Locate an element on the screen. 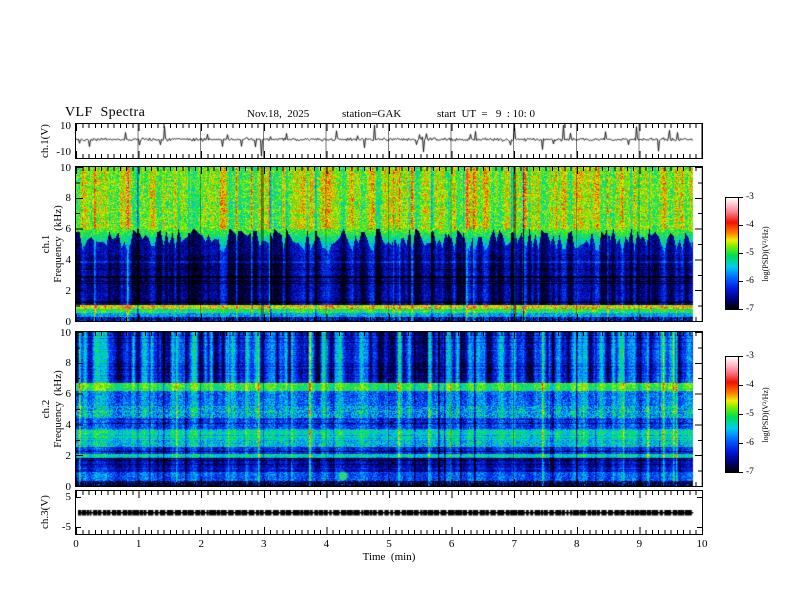 The image size is (792, 612). ch1-voltage-panel is located at coordinates (389, 141).